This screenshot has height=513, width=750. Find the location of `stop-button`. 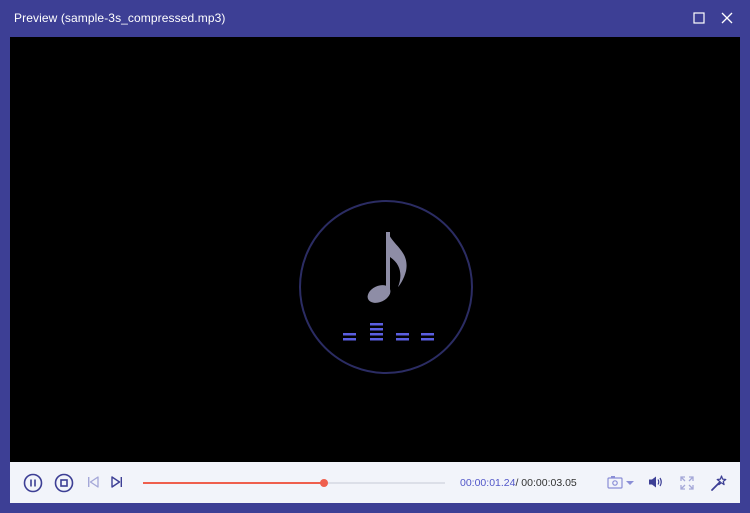

stop-button is located at coordinates (64, 483).